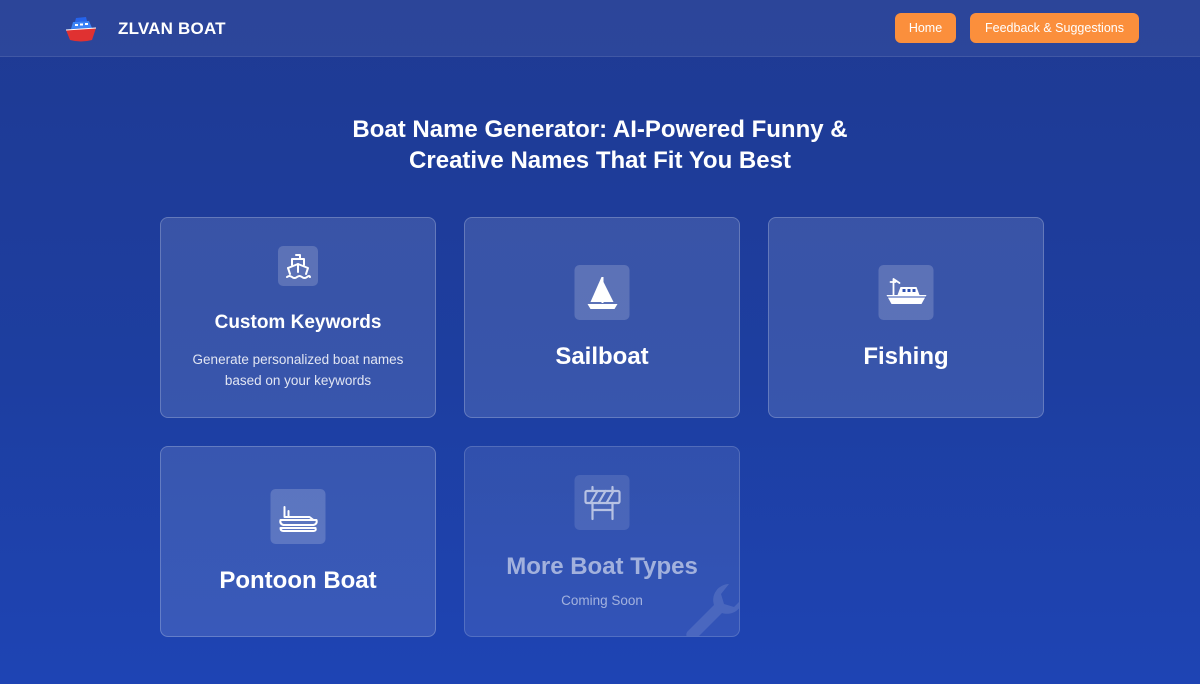 This screenshot has height=684, width=1200. Describe the element at coordinates (925, 28) in the screenshot. I see `home-button: Home` at that location.